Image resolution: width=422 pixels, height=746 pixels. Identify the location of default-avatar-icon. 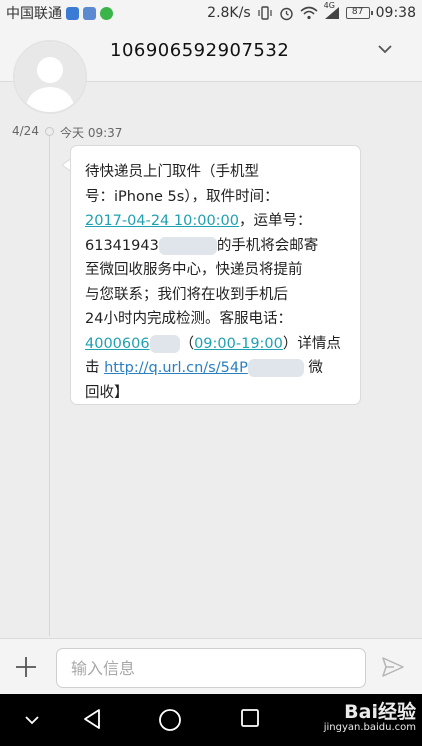
(50, 77).